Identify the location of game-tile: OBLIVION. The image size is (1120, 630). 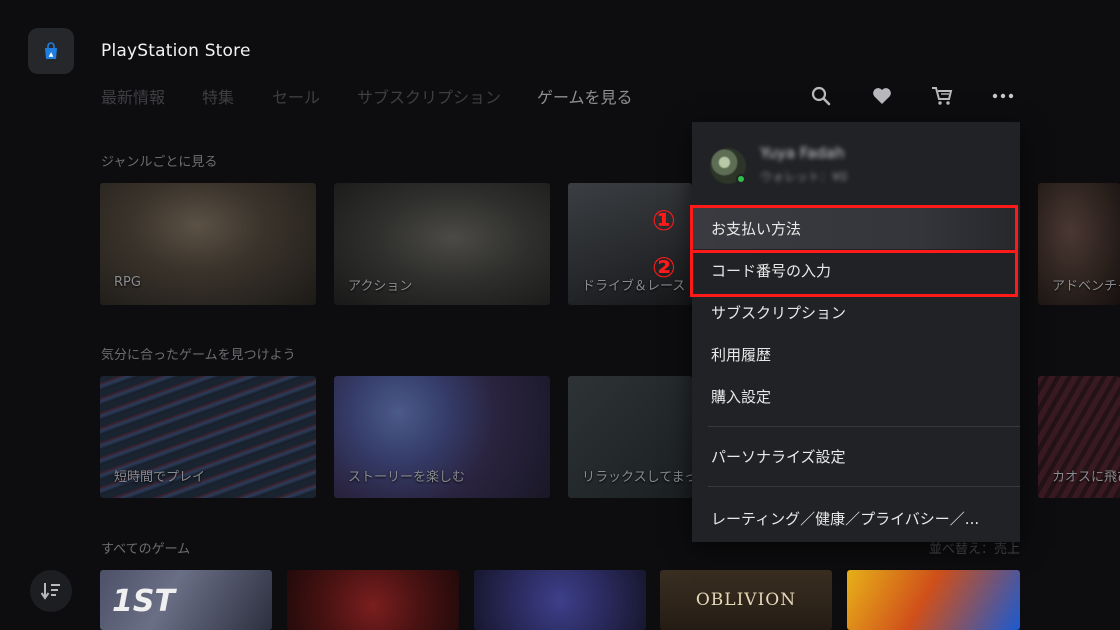
(746, 600).